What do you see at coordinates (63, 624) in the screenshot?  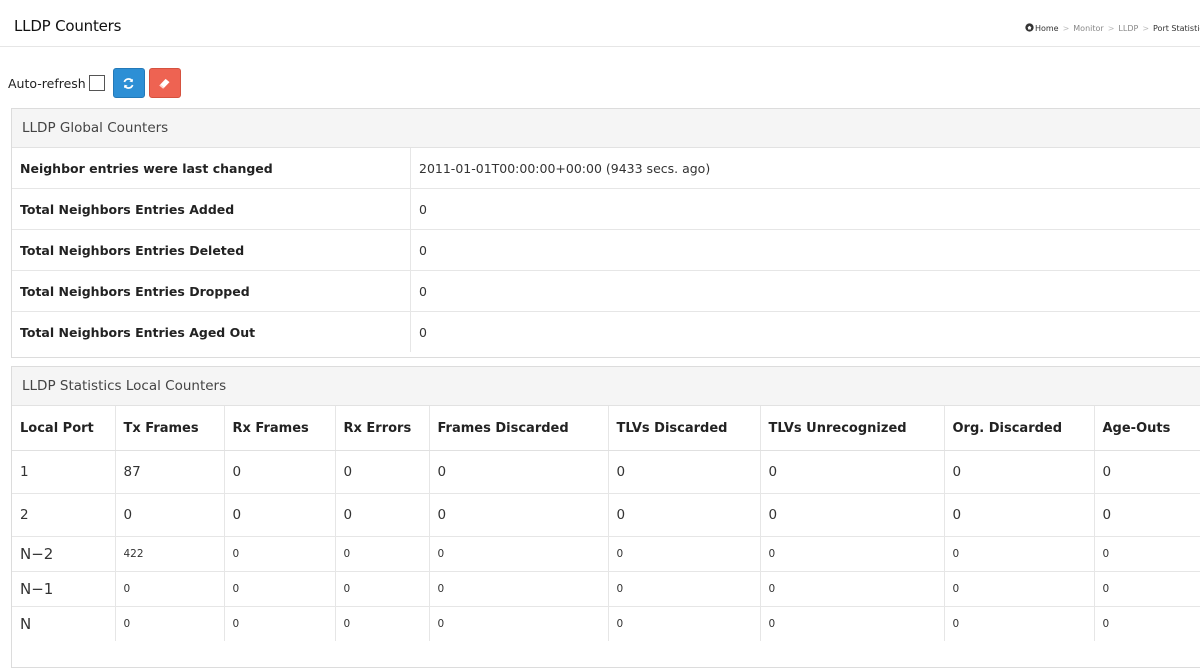 I see `cell-local-port: N` at bounding box center [63, 624].